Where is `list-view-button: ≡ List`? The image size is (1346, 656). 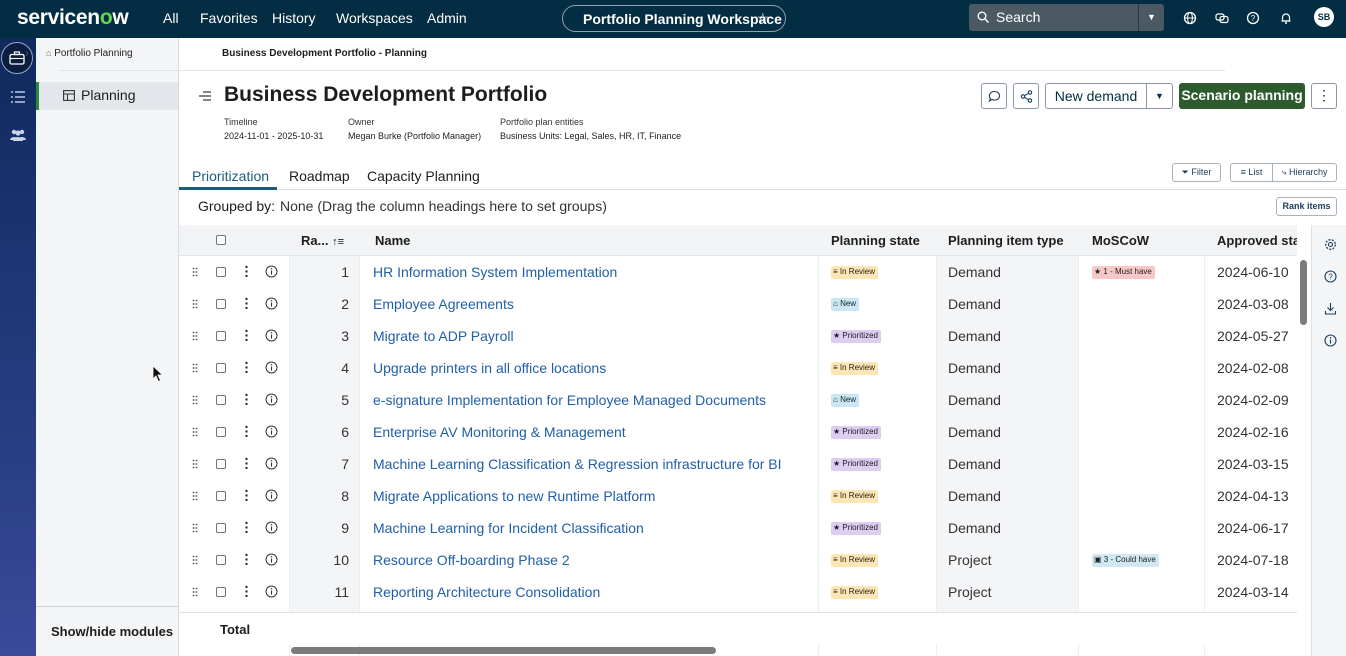 list-view-button: ≡ List is located at coordinates (1251, 172).